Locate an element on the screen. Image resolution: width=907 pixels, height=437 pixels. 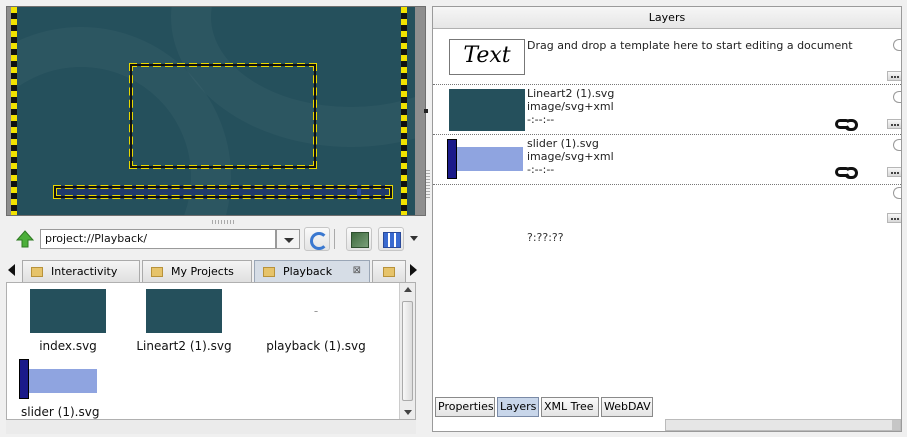
close-tab-icon: ⊠ is located at coordinates (357, 270).